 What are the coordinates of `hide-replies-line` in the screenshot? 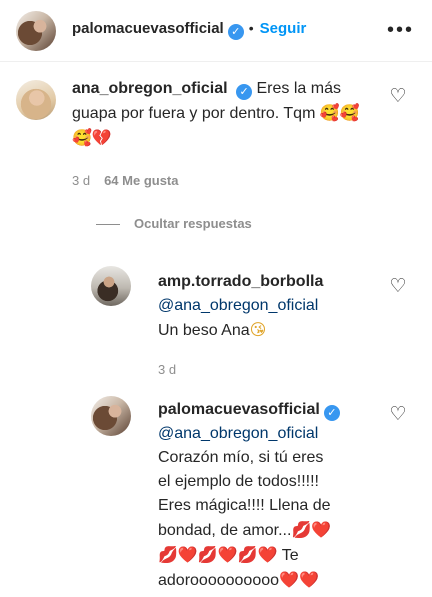 It's located at (108, 225).